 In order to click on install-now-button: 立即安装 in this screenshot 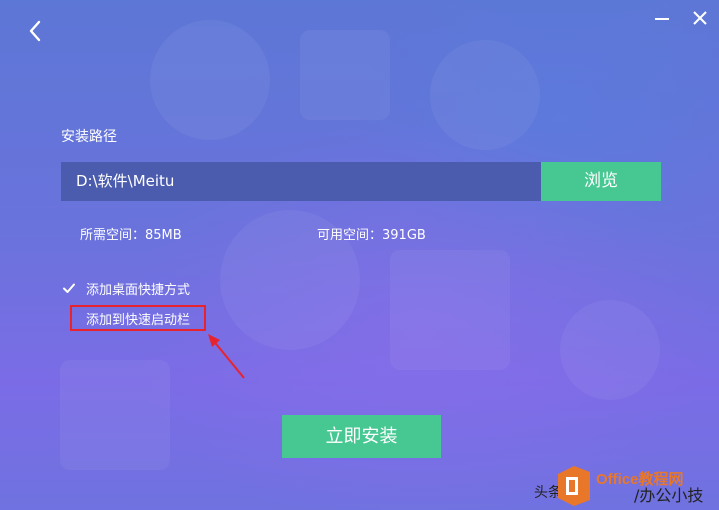, I will do `click(361, 436)`.